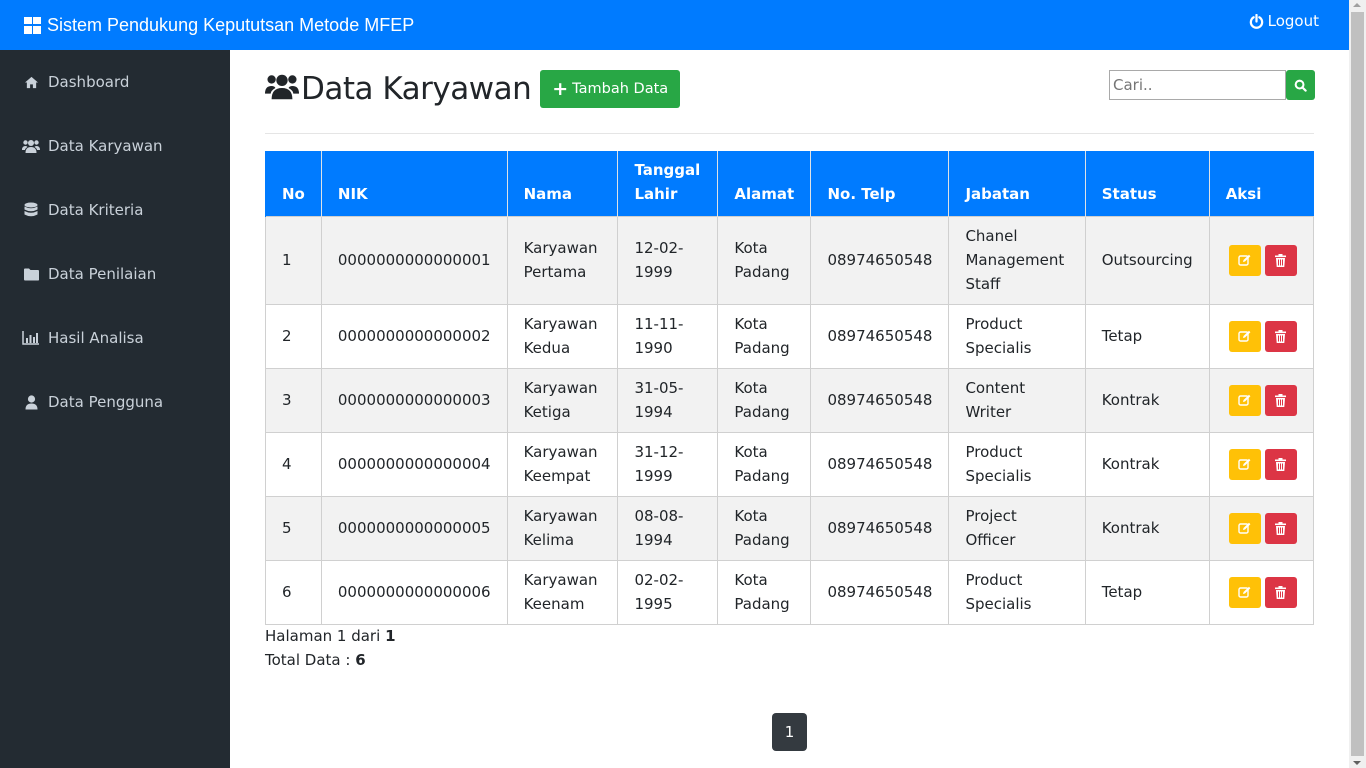 Image resolution: width=1366 pixels, height=768 pixels. What do you see at coordinates (293, 400) in the screenshot?
I see `cell-no: 3` at bounding box center [293, 400].